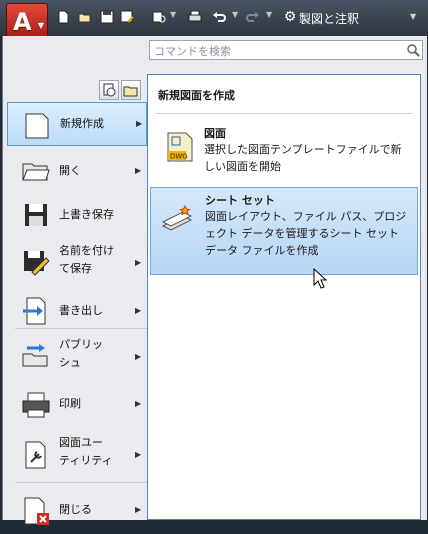 The image size is (428, 534). I want to click on submenu-item-description: 選択した図面テンプレートファイルで新しい図面を開始, so click(303, 158).